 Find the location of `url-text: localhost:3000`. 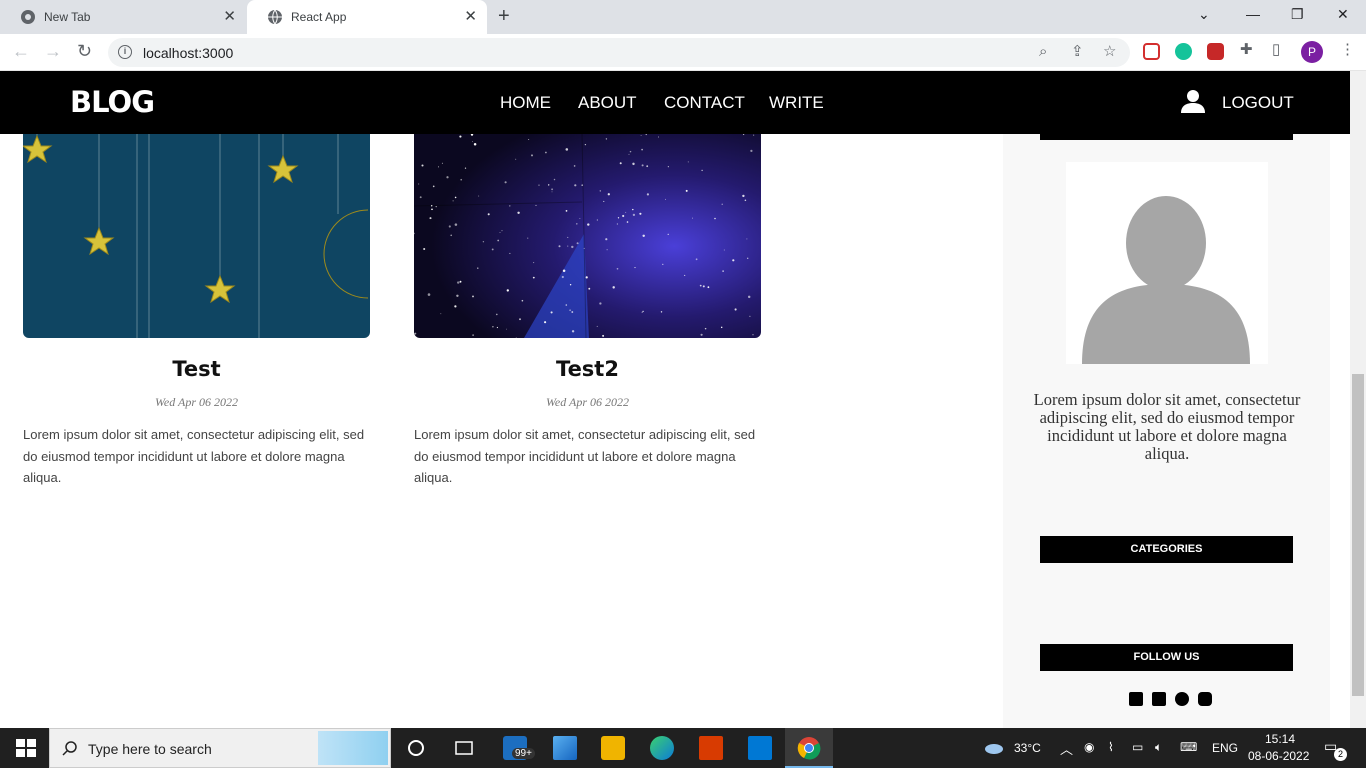

url-text: localhost:3000 is located at coordinates (188, 53).